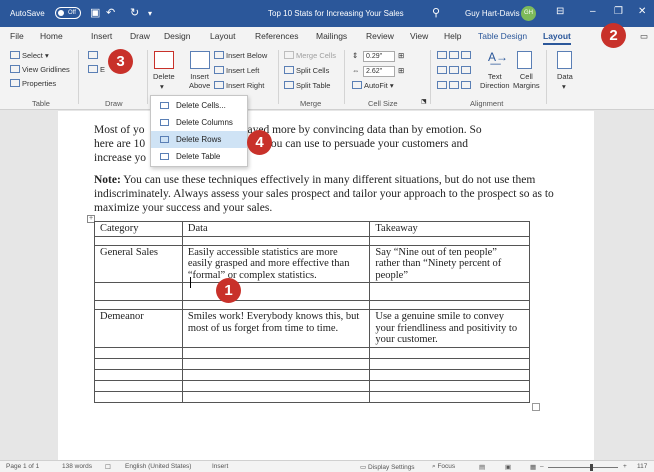  What do you see at coordinates (164, 139) in the screenshot?
I see `delete-rows-icon` at bounding box center [164, 139].